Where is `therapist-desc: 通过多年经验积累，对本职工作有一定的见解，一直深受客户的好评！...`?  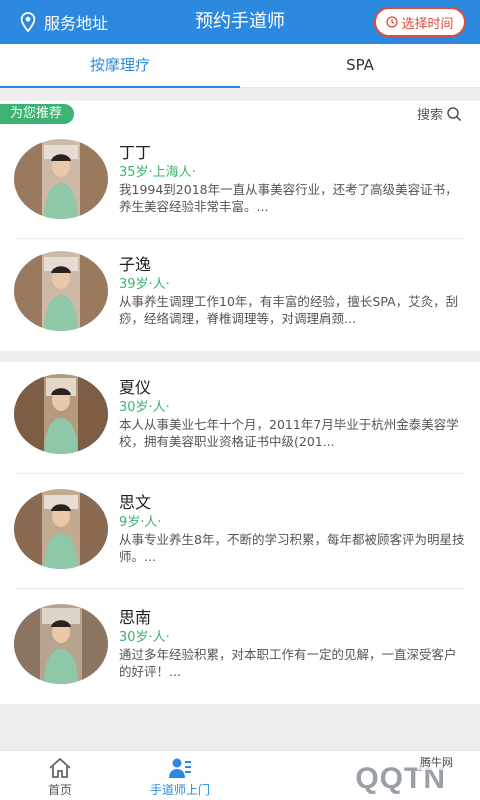
therapist-desc: 通过多年经验积累，对本职工作有一定的见解，一直深受客户的好评！... is located at coordinates (288, 663).